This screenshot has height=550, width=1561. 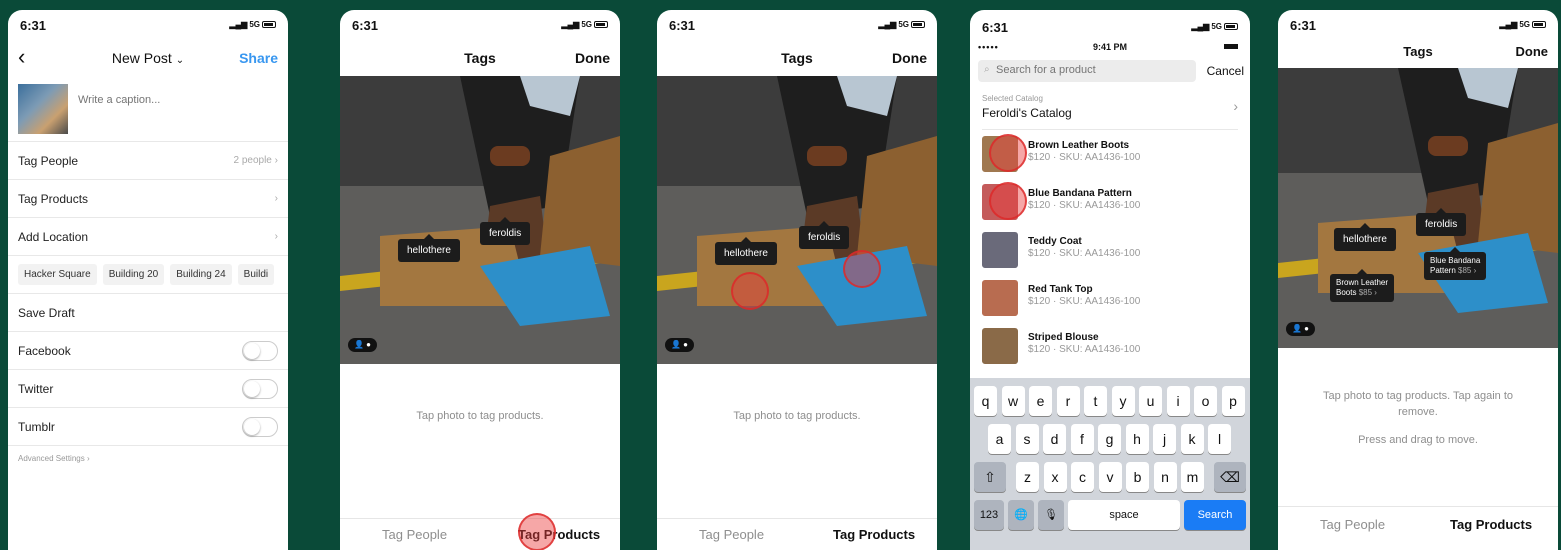 What do you see at coordinates (148, 199) in the screenshot?
I see `tag-products-row: Tag Products ›` at bounding box center [148, 199].